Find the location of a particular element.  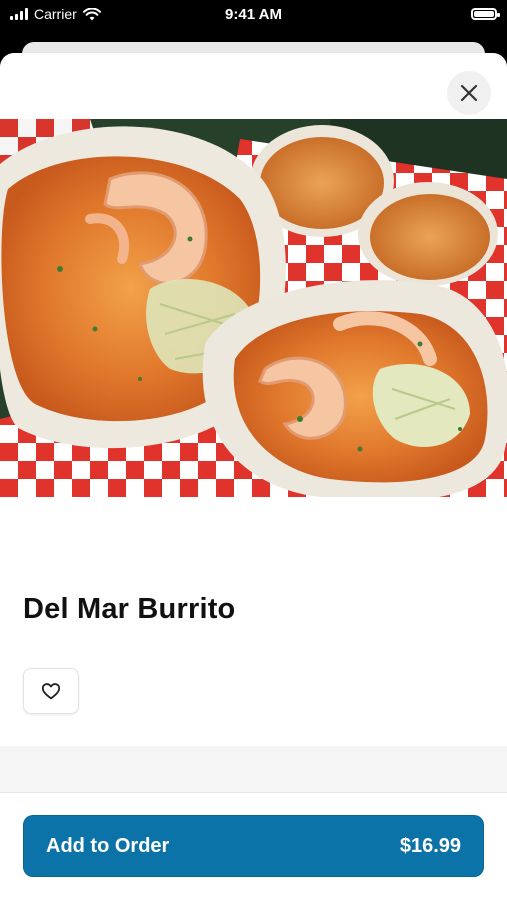

favorite-button is located at coordinates (51, 691).